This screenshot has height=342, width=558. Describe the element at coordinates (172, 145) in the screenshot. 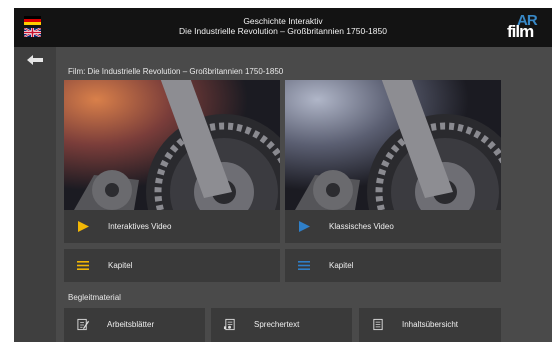

I see `video-thumbnail-interactive` at that location.